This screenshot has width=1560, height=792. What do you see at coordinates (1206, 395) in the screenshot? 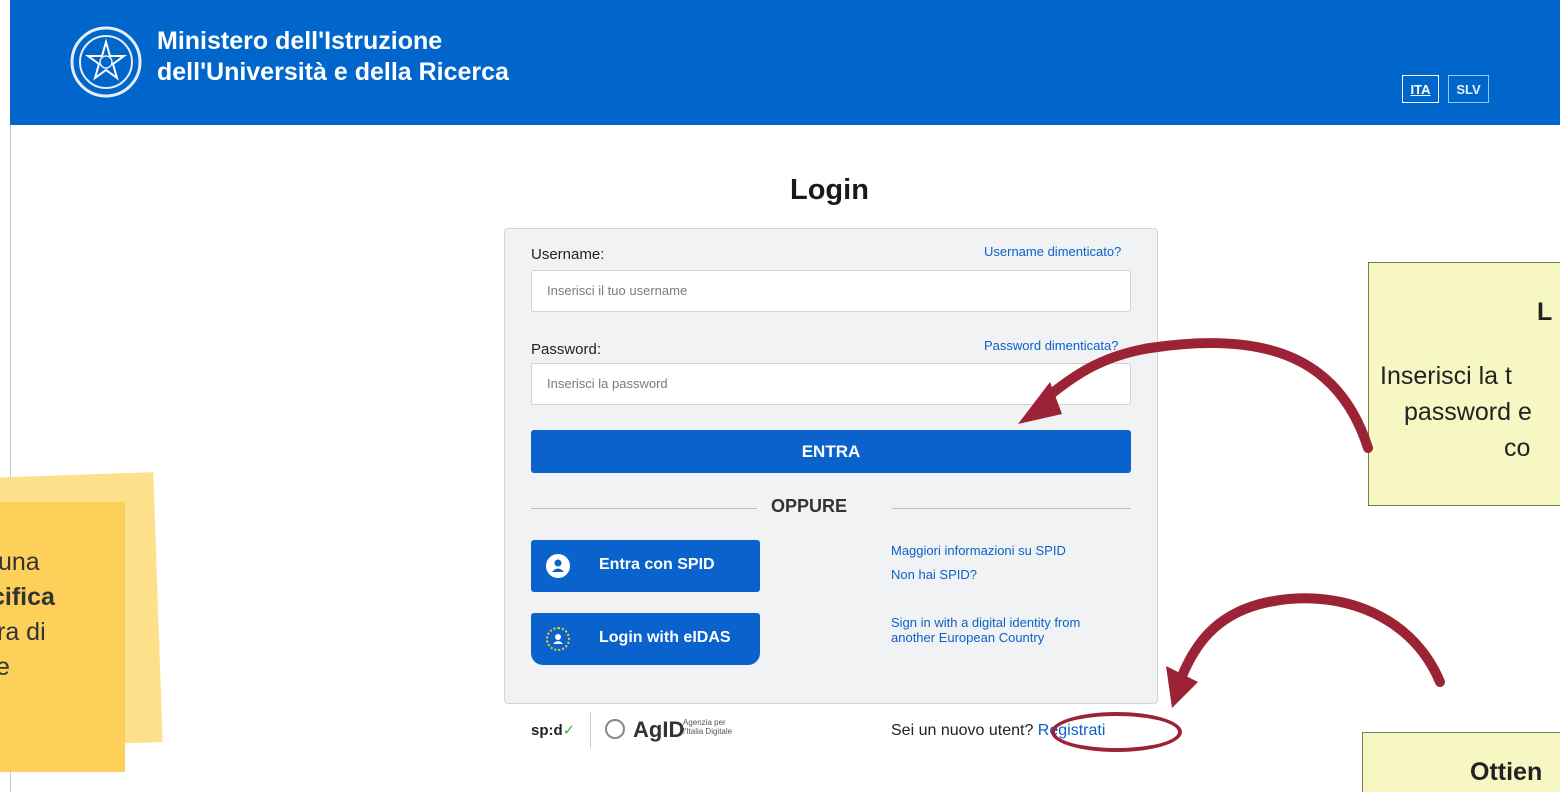
I see `arrow-to-entra` at bounding box center [1206, 395].